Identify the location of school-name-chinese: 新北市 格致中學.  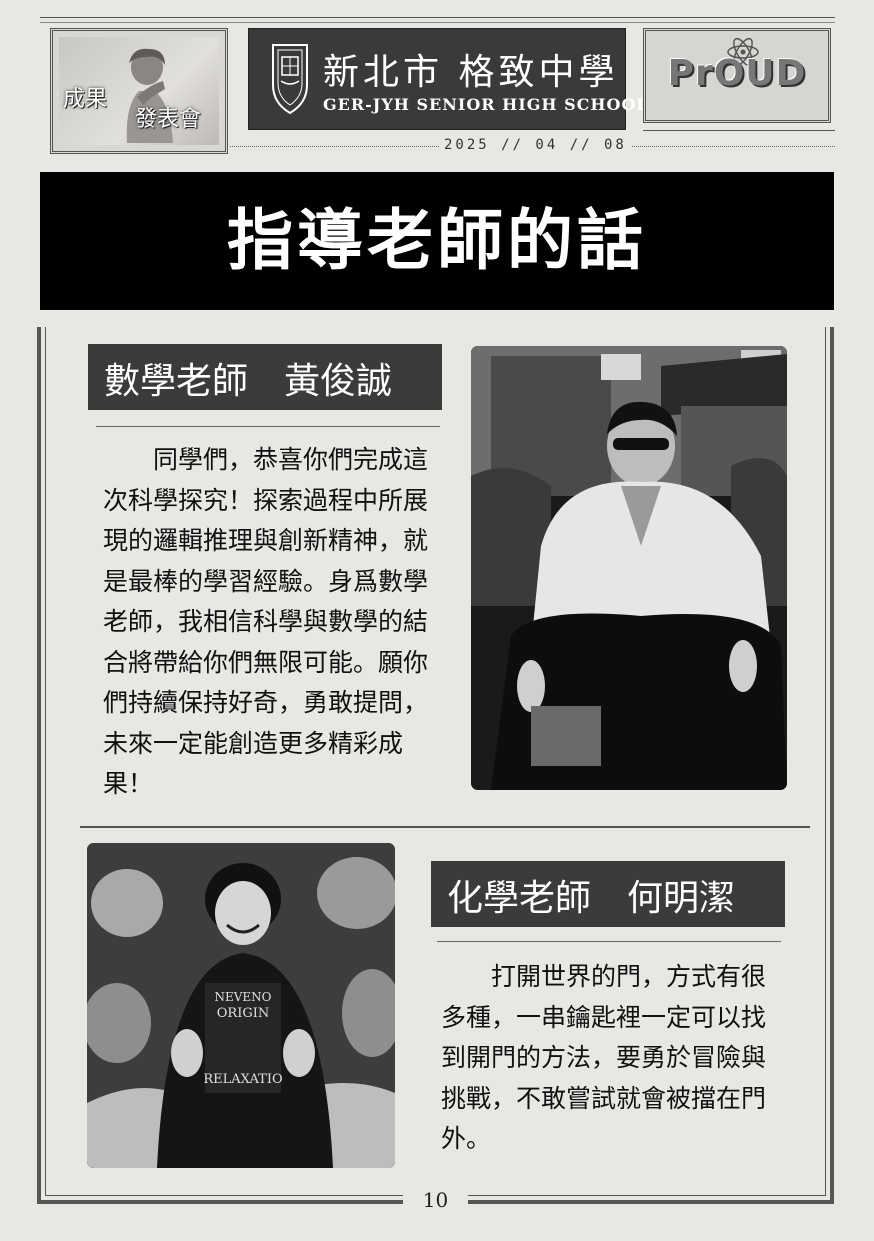
(471, 72).